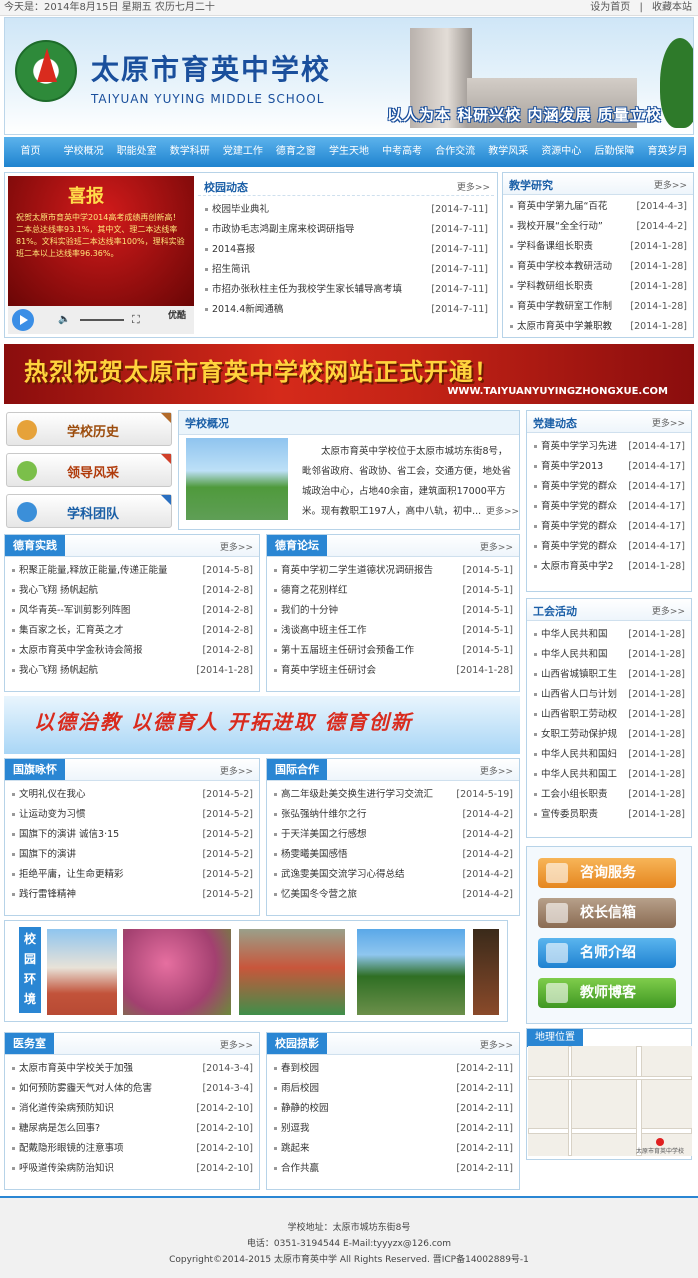  Describe the element at coordinates (393, 1069) in the screenshot. I see `list-item: 春到校园 [2014-2-11]` at that location.